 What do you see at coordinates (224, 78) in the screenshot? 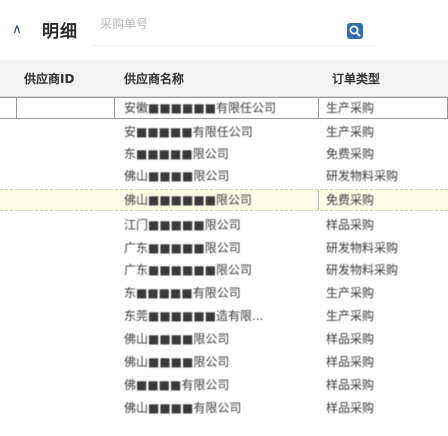
I see `table-header: 供应商ID 供应商名称 订单类型` at bounding box center [224, 78].